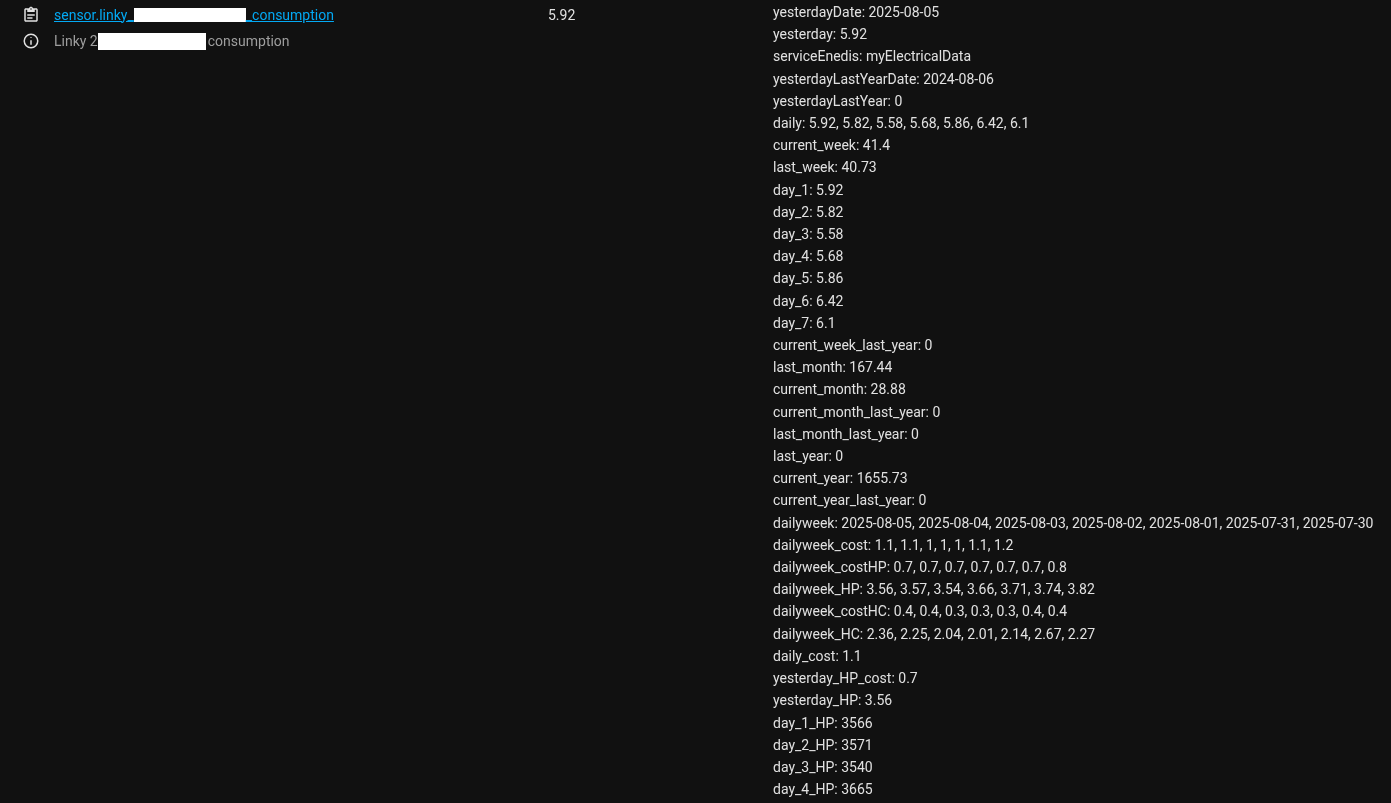  Describe the element at coordinates (832, 146) in the screenshot. I see `attribute-line: current_week: 41.4` at that location.